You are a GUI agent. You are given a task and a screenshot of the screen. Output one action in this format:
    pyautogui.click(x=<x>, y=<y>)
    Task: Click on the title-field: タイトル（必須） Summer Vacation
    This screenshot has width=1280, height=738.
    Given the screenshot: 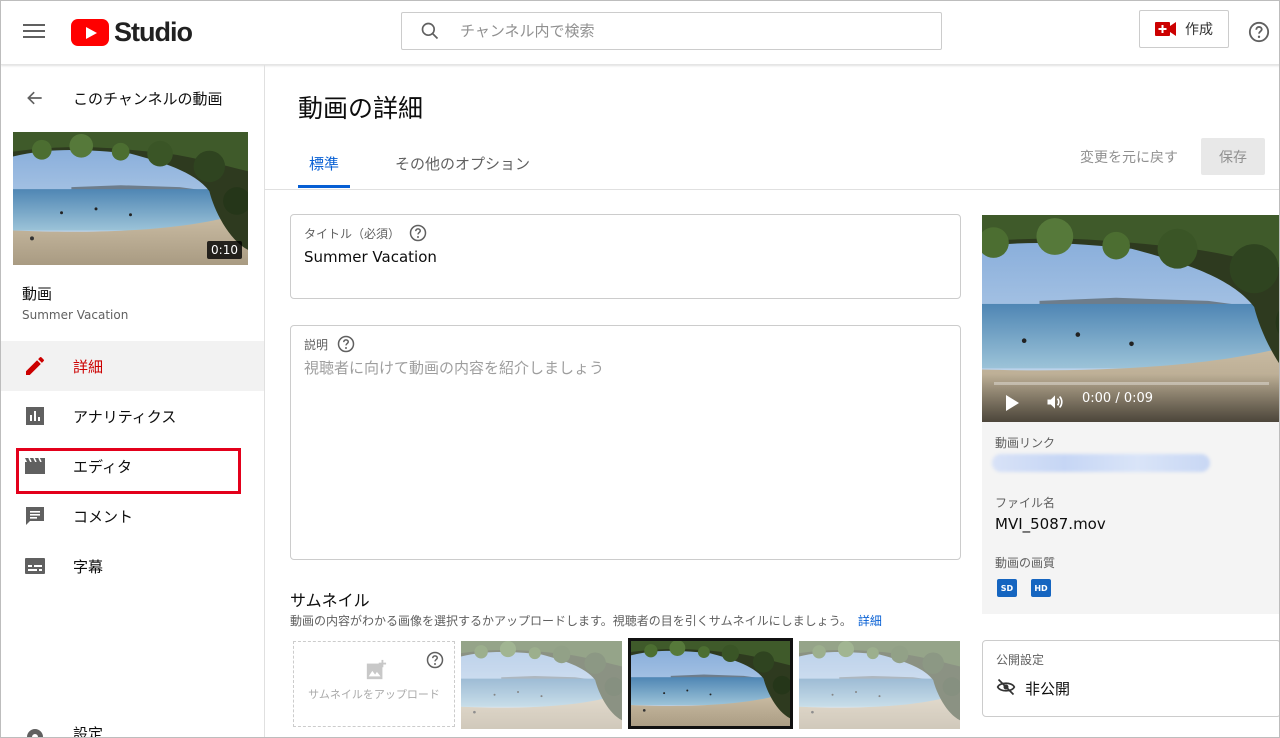 What is the action you would take?
    pyautogui.click(x=625, y=256)
    